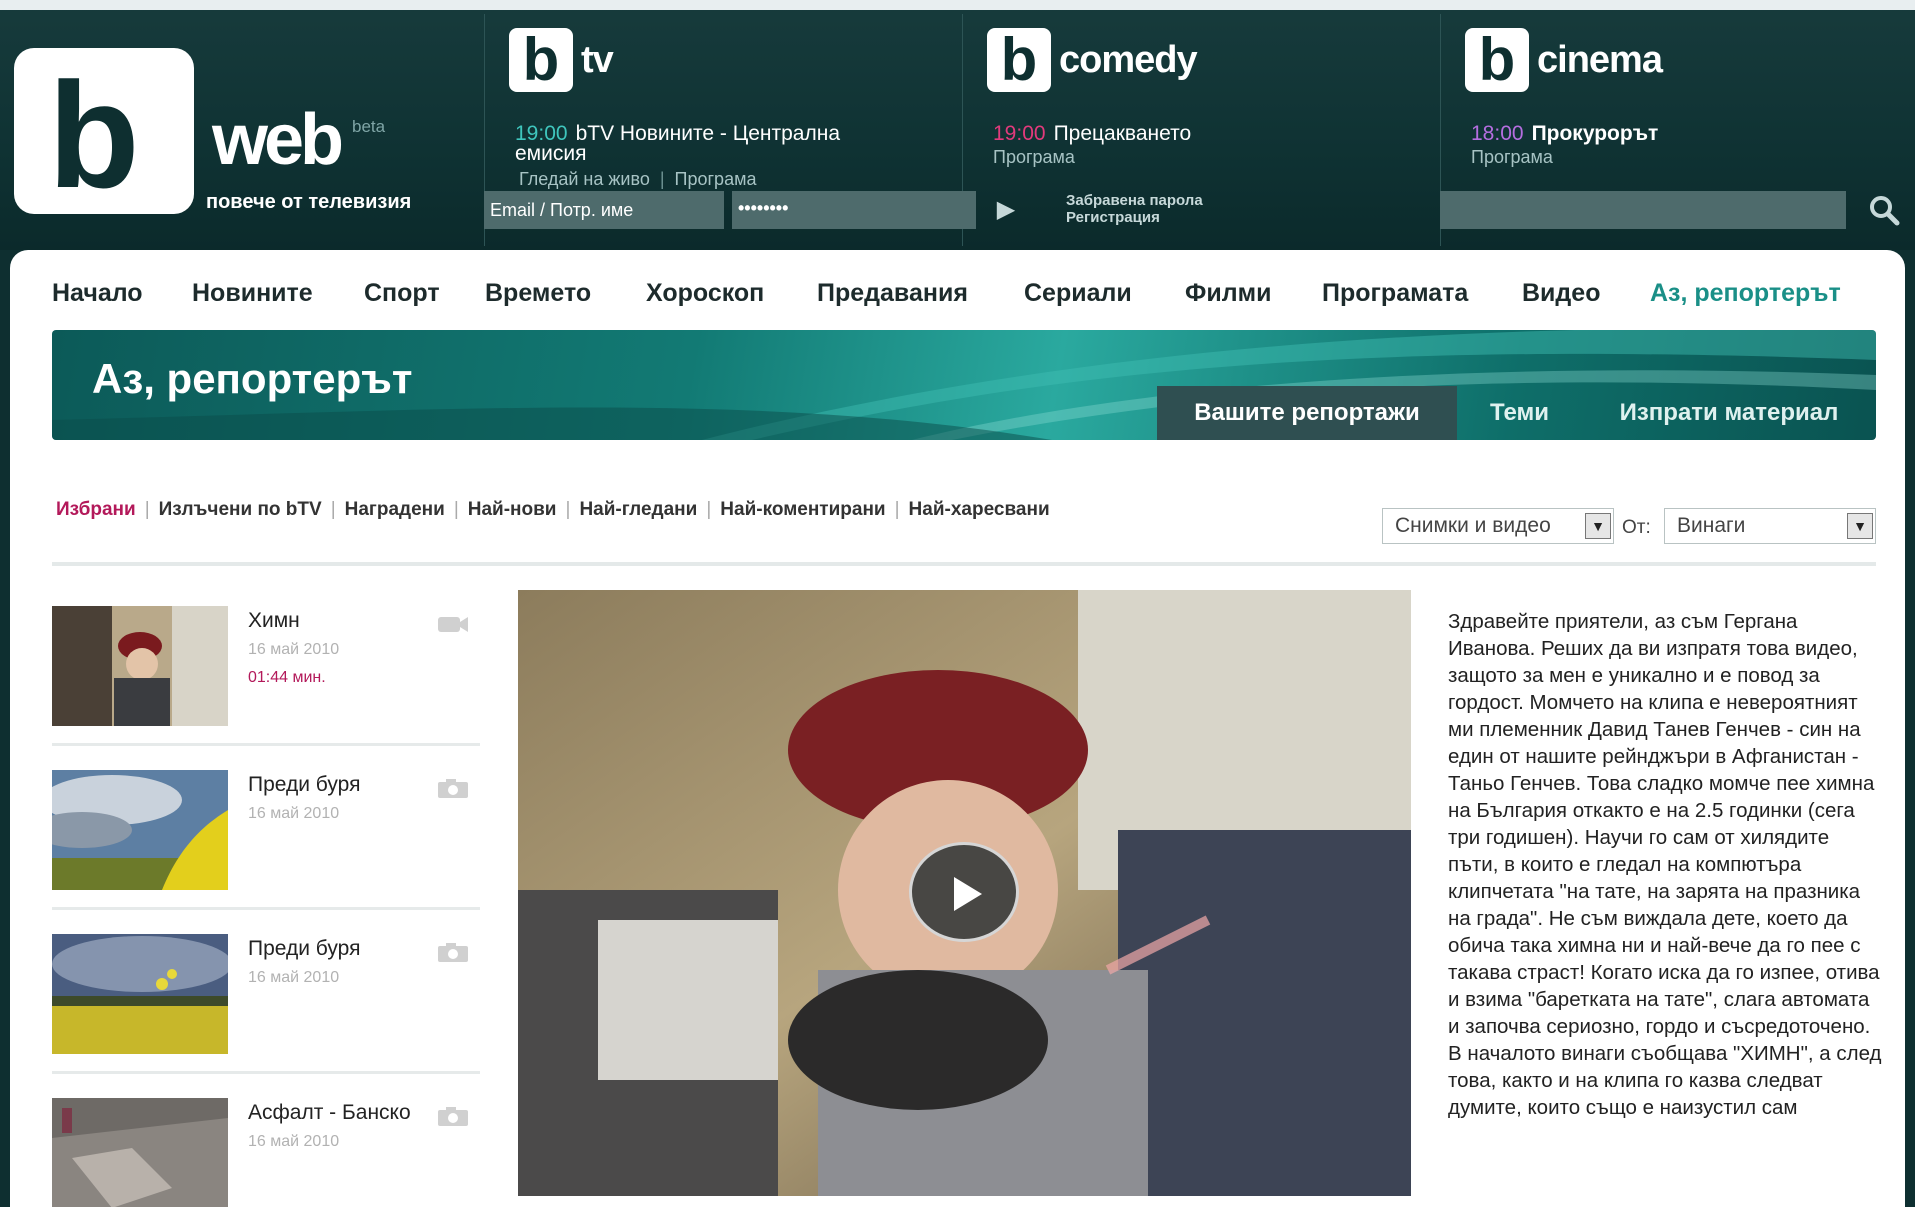  What do you see at coordinates (329, 1112) in the screenshot?
I see `item-title: Асфалт - Банско` at bounding box center [329, 1112].